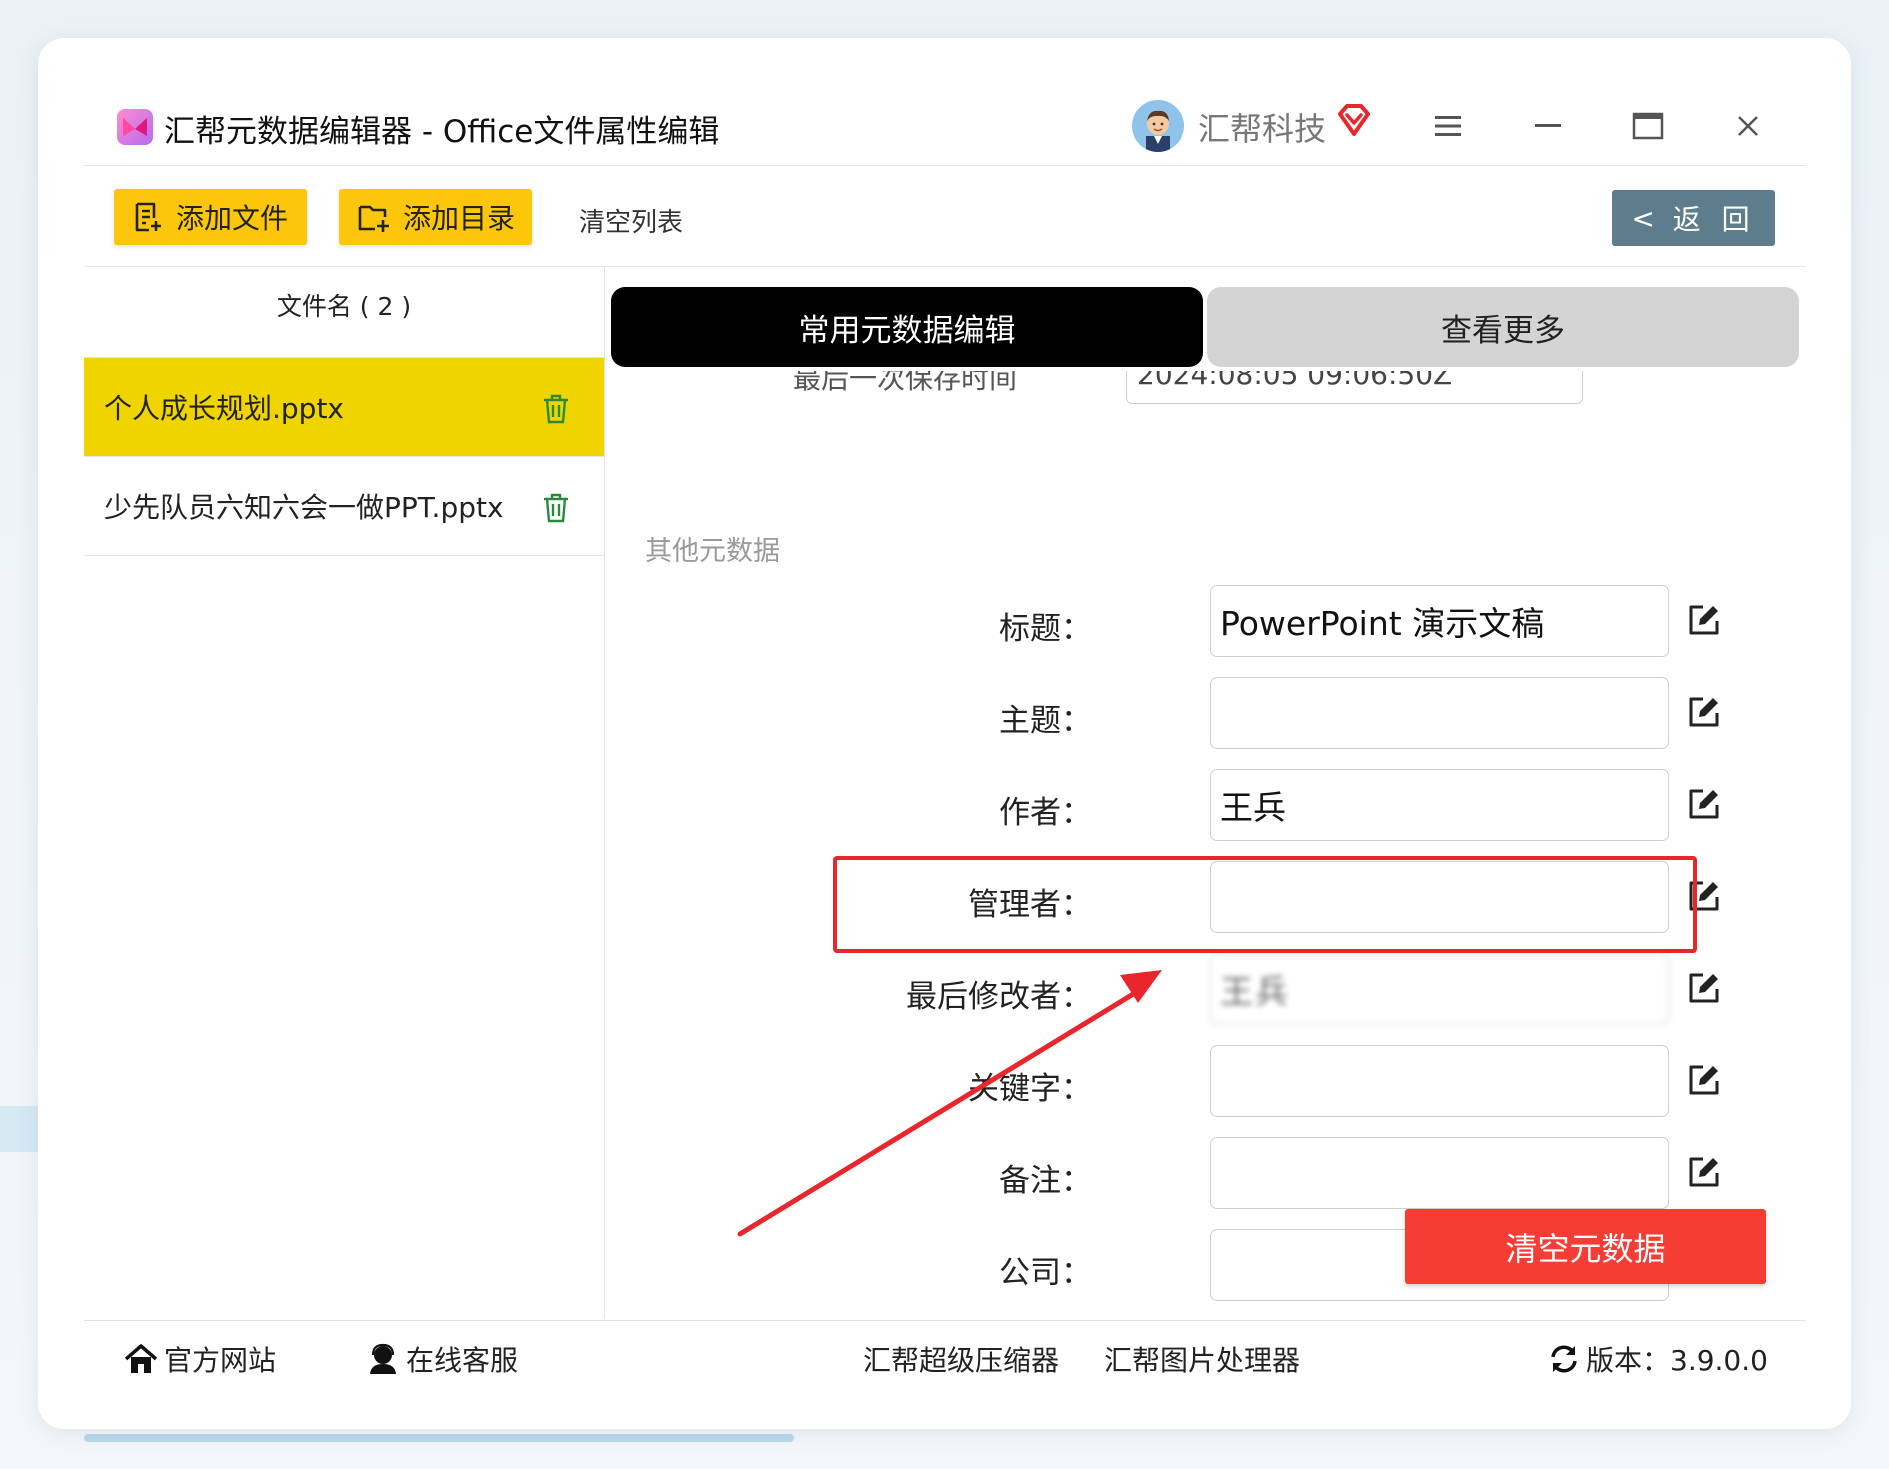 This screenshot has width=1889, height=1469. I want to click on vip-diamond-icon, so click(1354, 120).